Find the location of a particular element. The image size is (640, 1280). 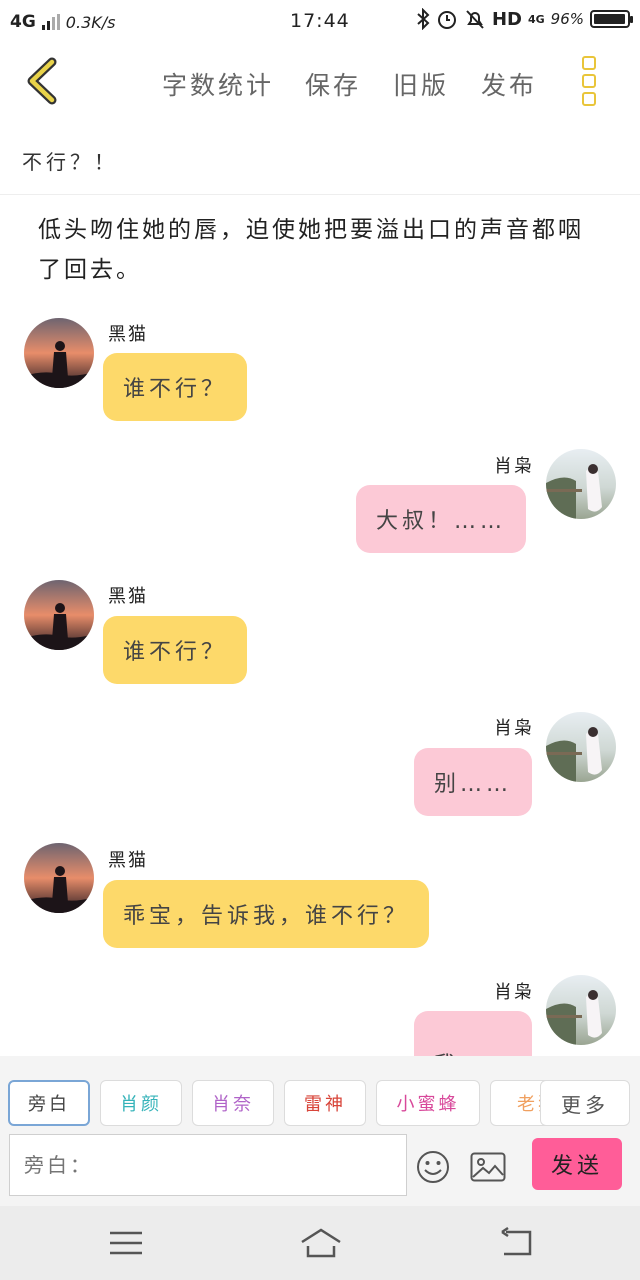

home-icon is located at coordinates (321, 1243).